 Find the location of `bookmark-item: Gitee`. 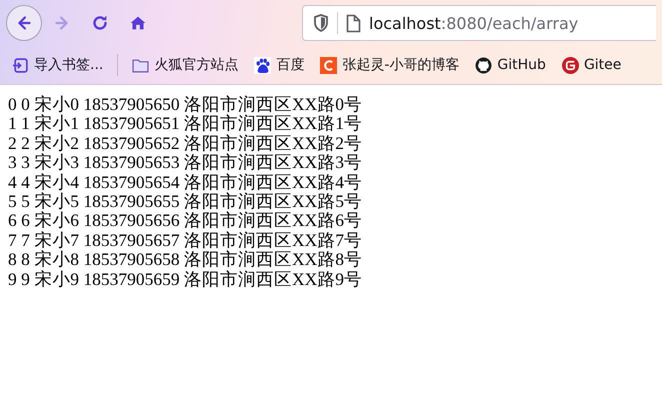

bookmark-item: Gitee is located at coordinates (592, 65).